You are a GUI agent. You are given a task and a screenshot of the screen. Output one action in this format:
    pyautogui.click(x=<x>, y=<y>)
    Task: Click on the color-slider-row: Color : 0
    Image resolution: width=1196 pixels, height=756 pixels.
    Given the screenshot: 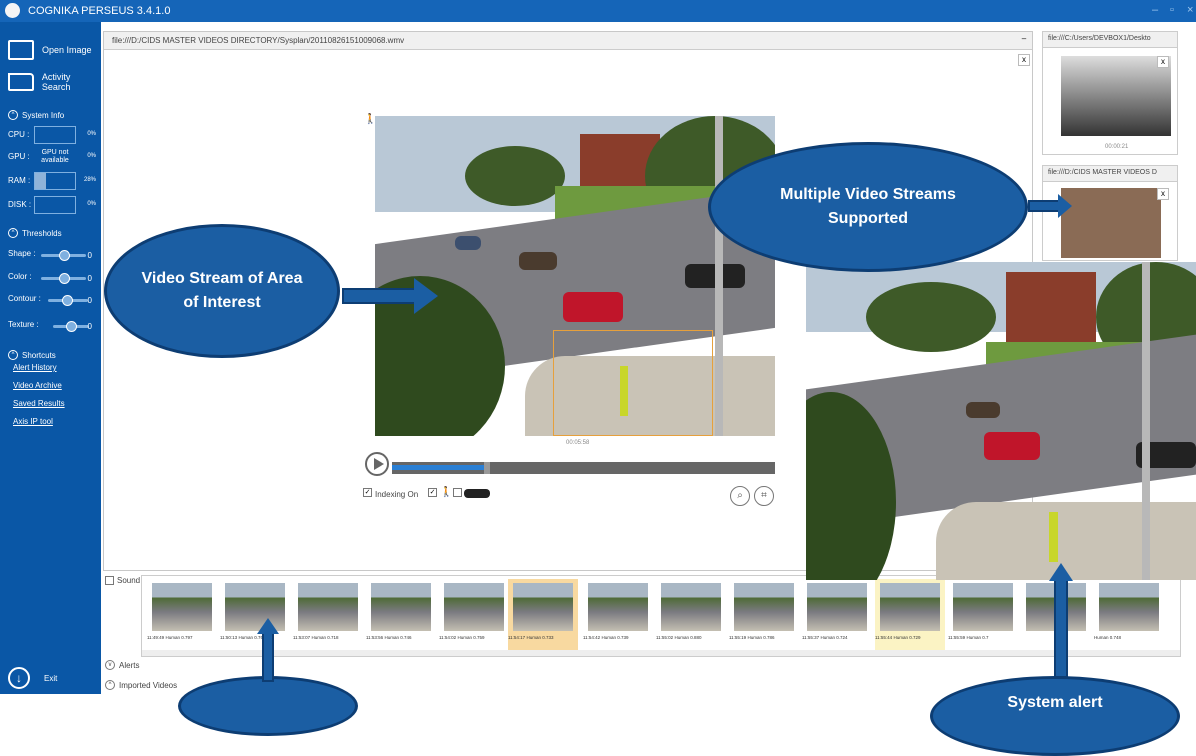 What is the action you would take?
    pyautogui.click(x=52, y=278)
    